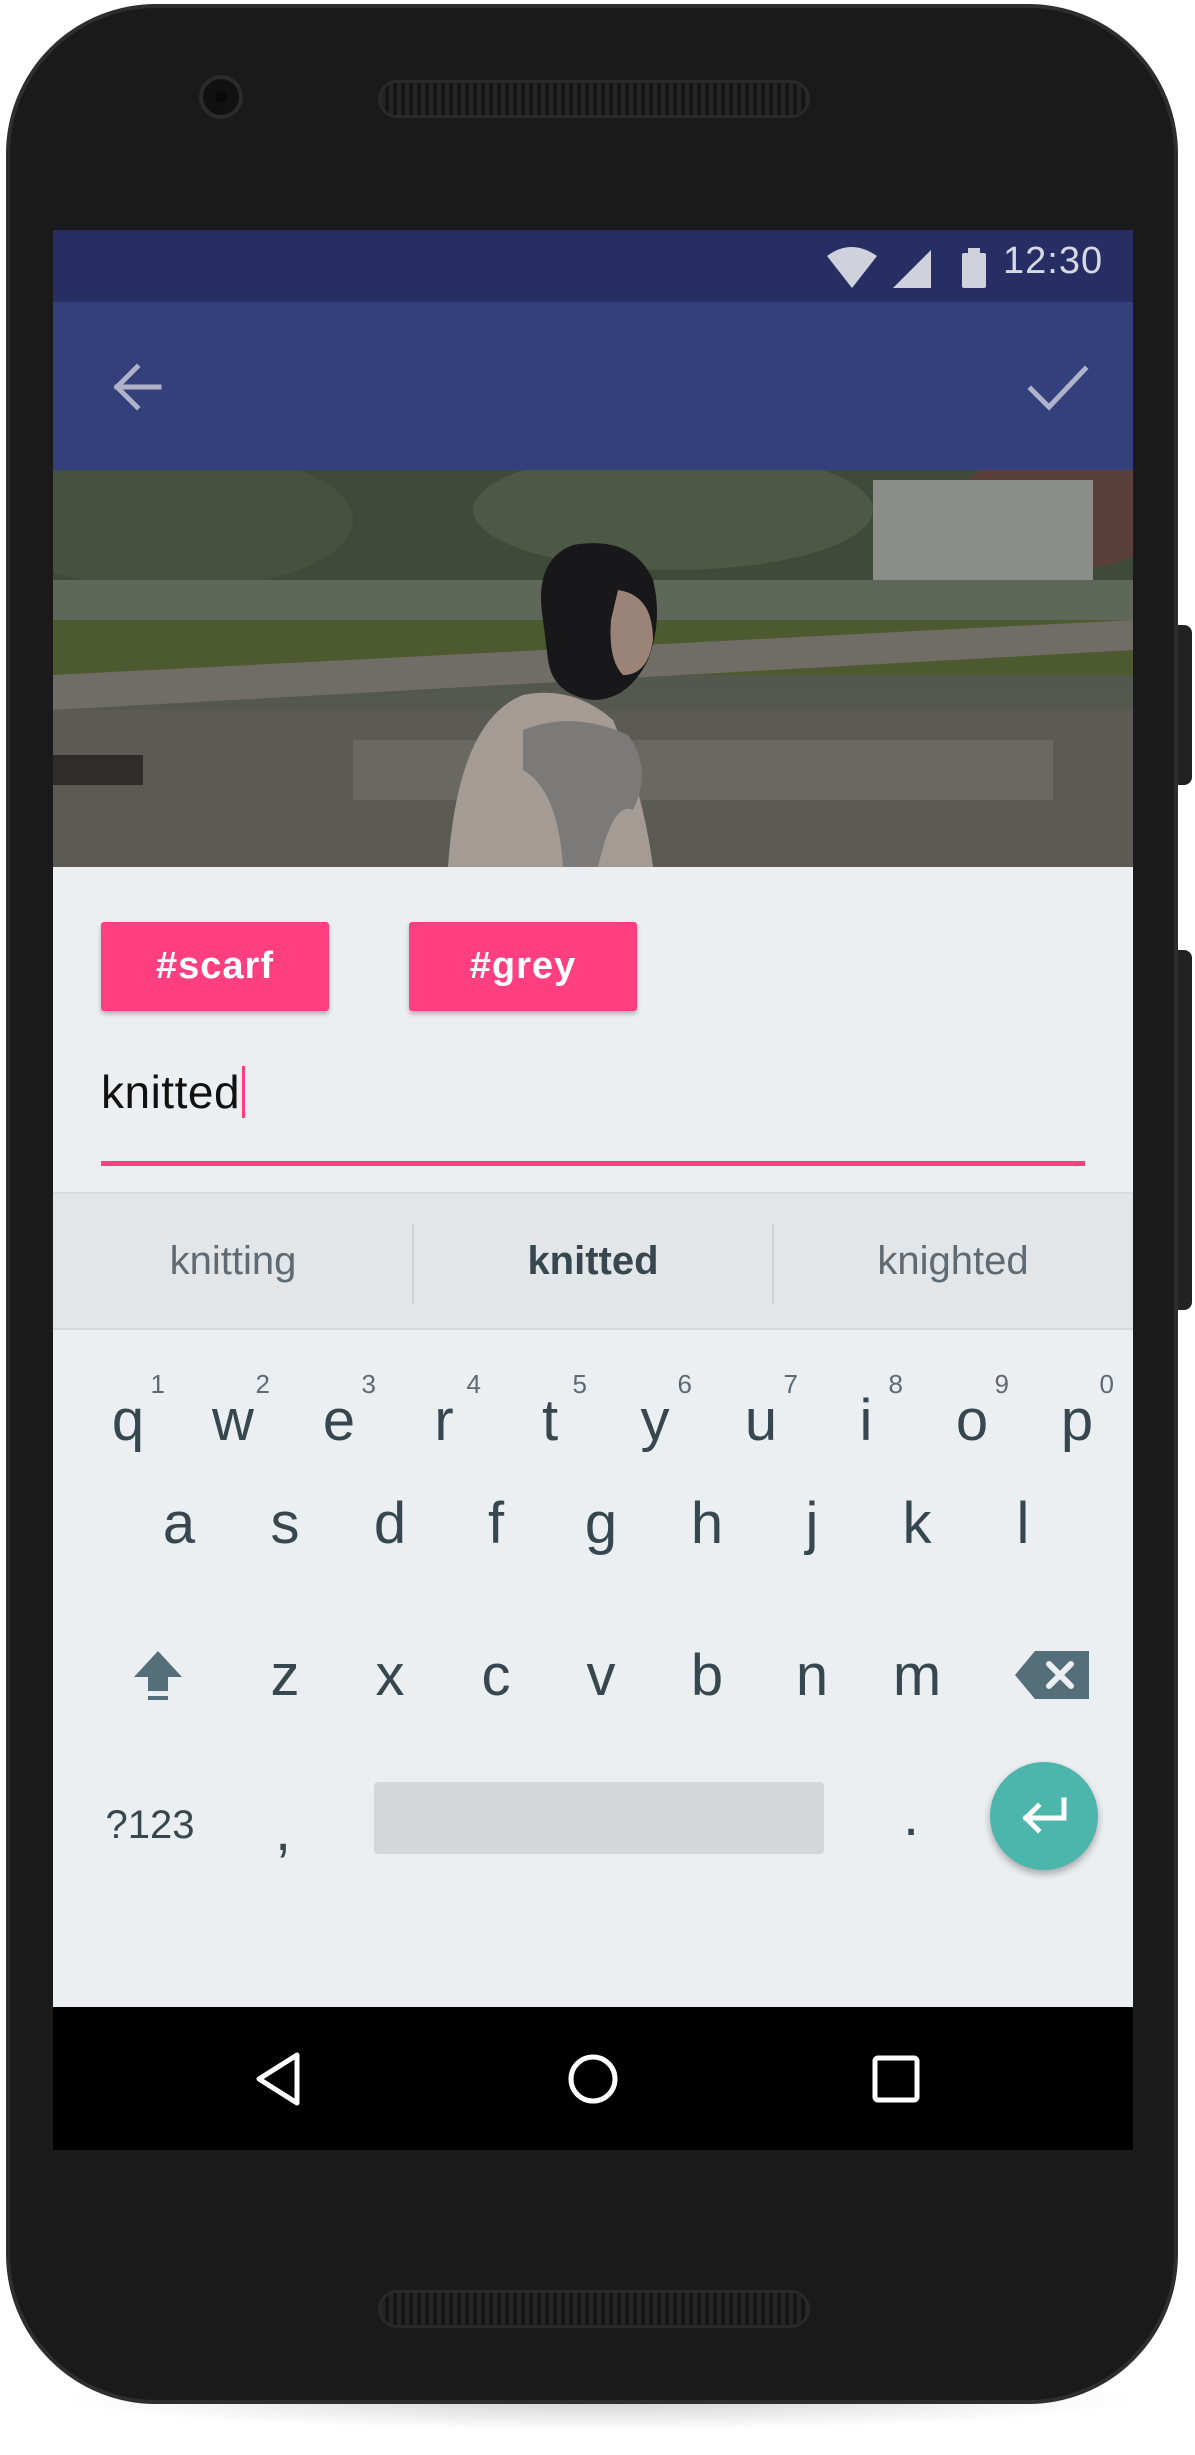  I want to click on app-toolbar, so click(593, 386).